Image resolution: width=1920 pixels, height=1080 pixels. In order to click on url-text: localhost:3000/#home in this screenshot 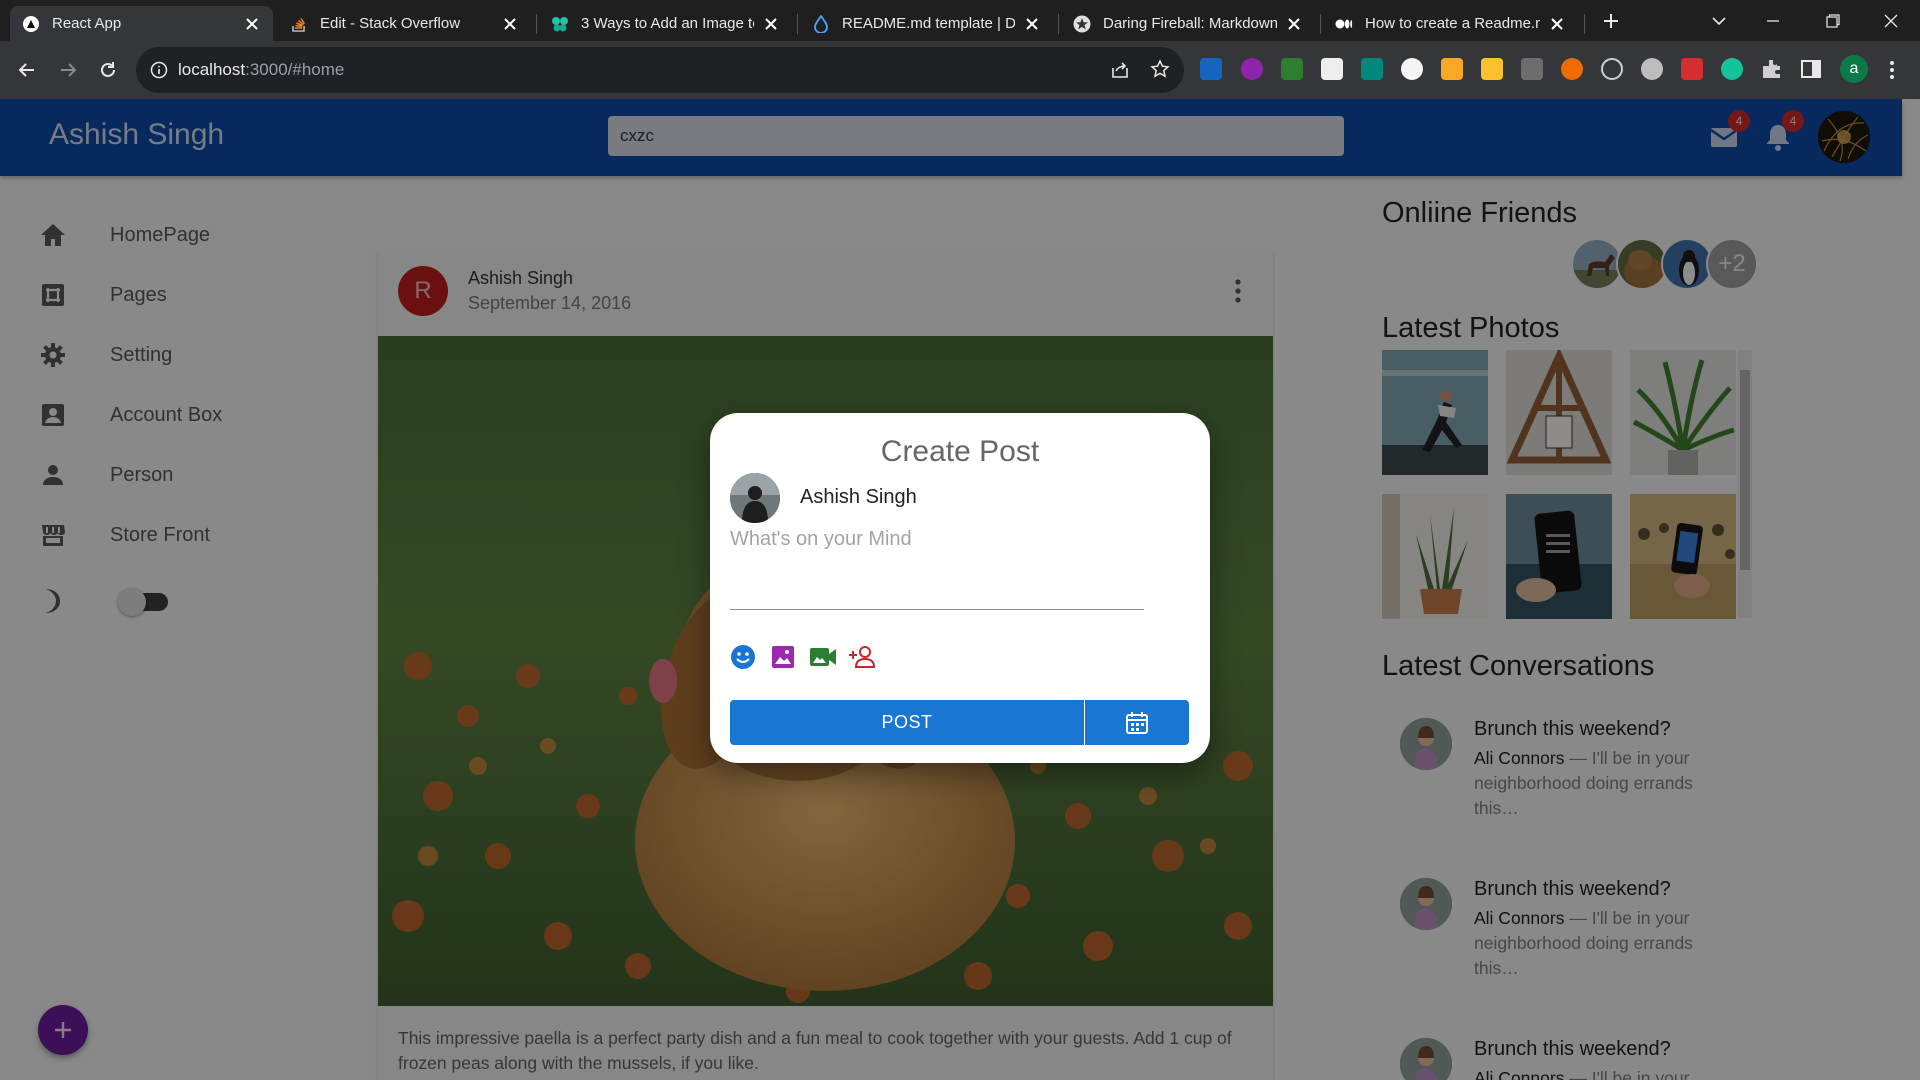, I will do `click(261, 70)`.